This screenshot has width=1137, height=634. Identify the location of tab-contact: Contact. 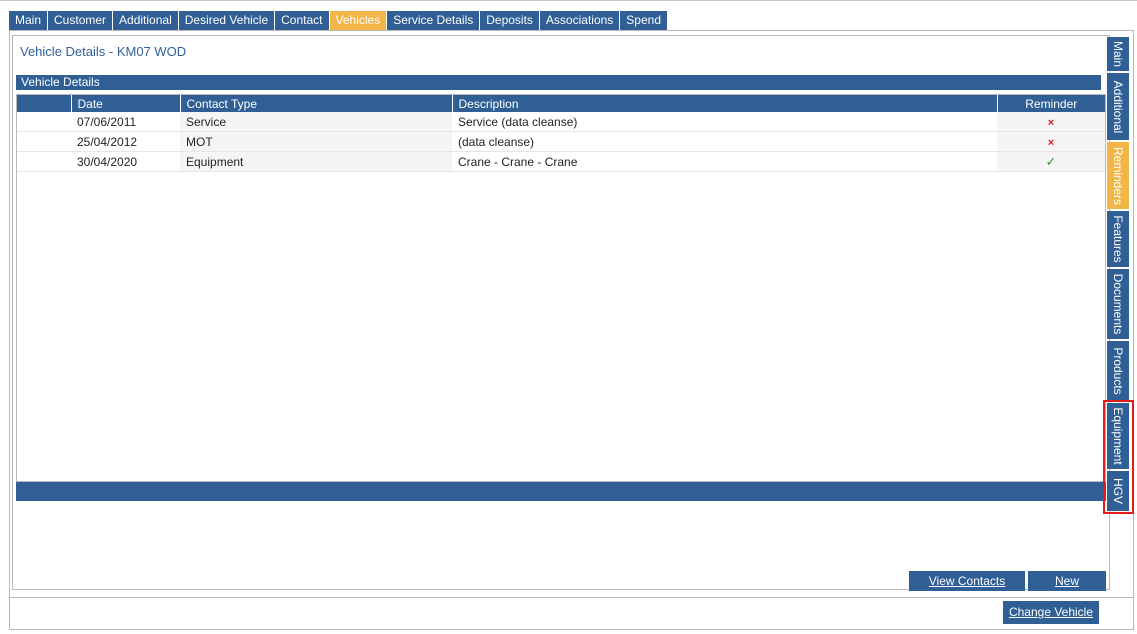
(302, 20).